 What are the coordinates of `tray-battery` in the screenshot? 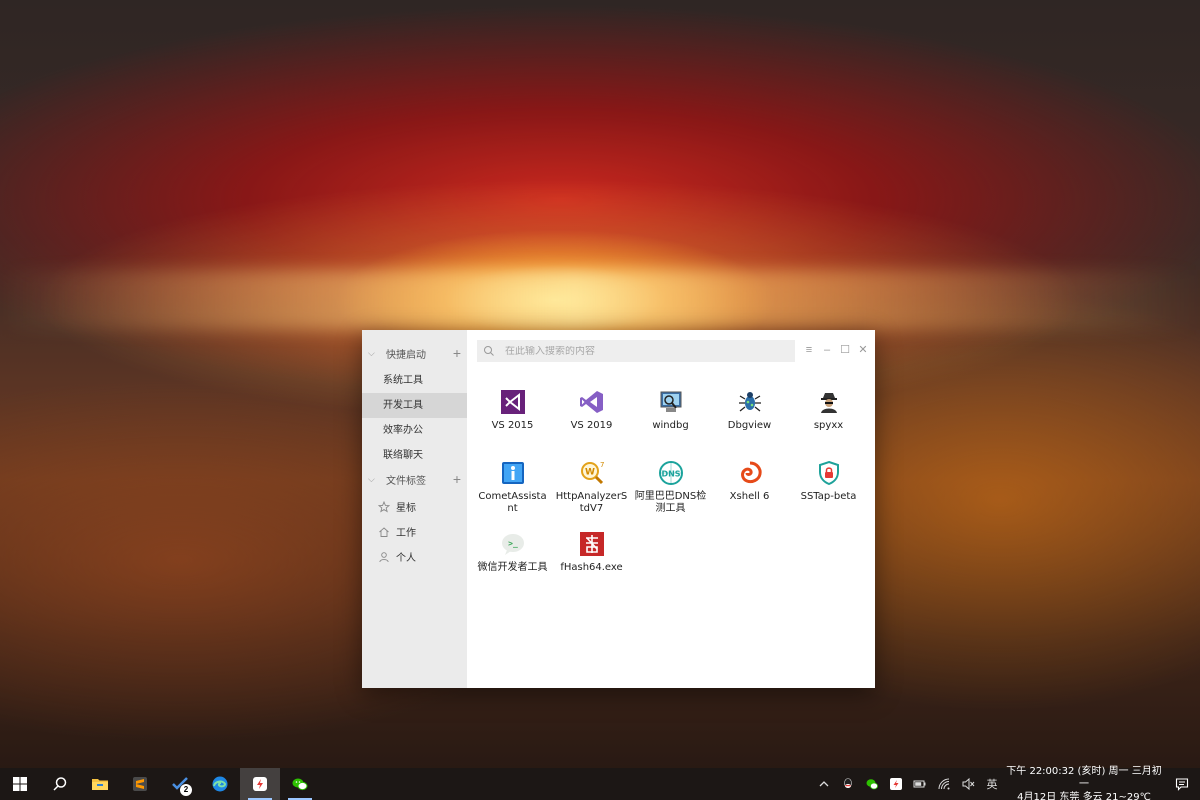 It's located at (920, 784).